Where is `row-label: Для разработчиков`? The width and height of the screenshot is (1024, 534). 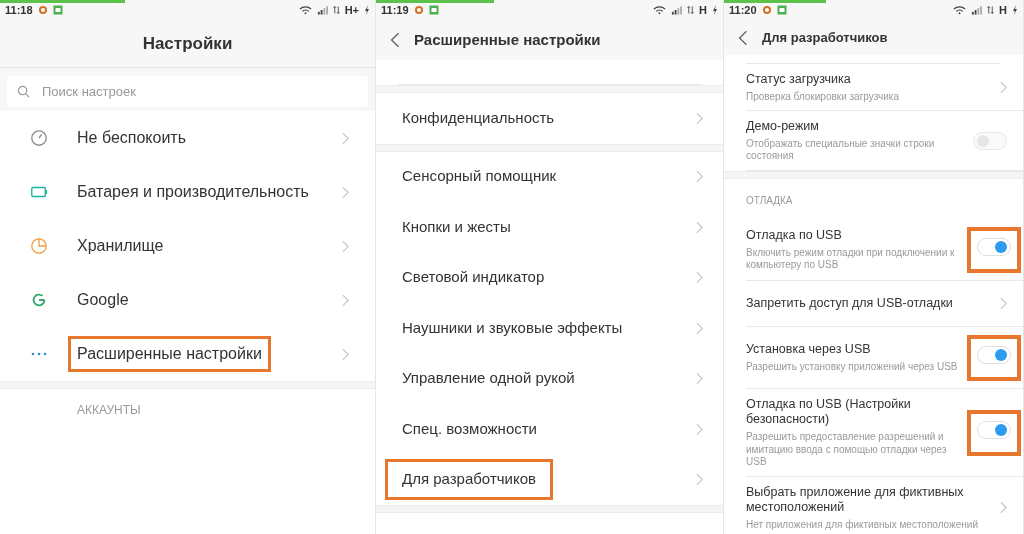
row-label: Для разработчиков is located at coordinates (469, 480).